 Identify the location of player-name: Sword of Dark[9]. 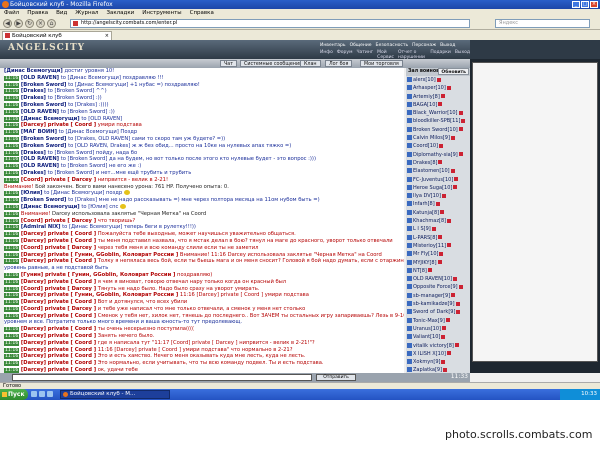
(434, 312).